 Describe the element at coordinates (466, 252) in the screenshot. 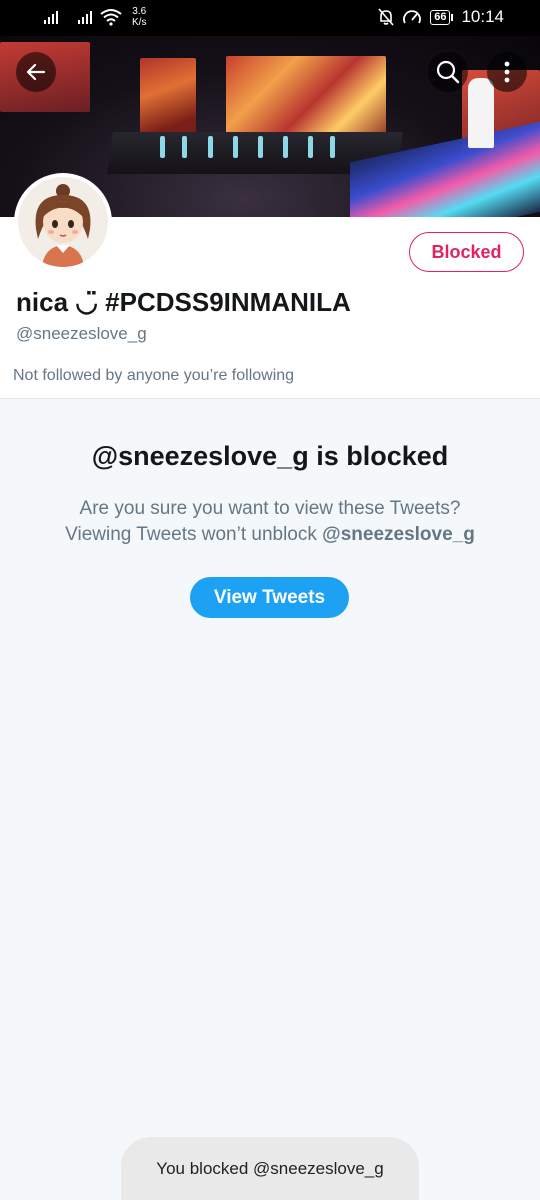

I see `blocked-button: Blocked` at that location.